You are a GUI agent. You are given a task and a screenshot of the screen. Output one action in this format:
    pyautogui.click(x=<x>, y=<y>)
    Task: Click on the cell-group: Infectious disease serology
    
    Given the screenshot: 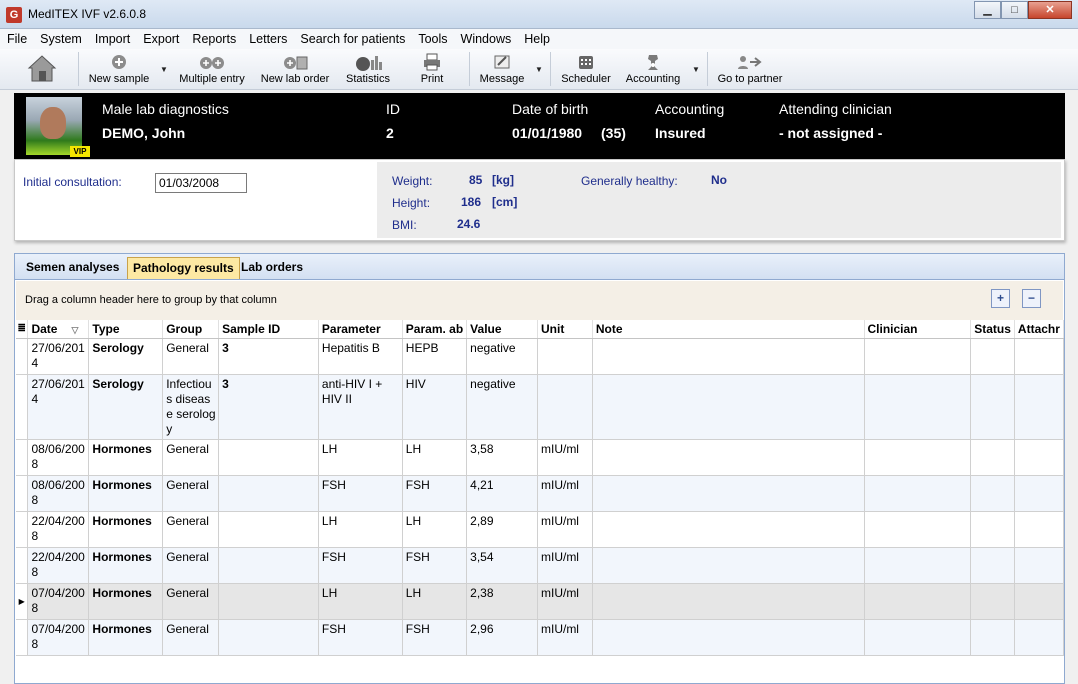 What is the action you would take?
    pyautogui.click(x=191, y=407)
    